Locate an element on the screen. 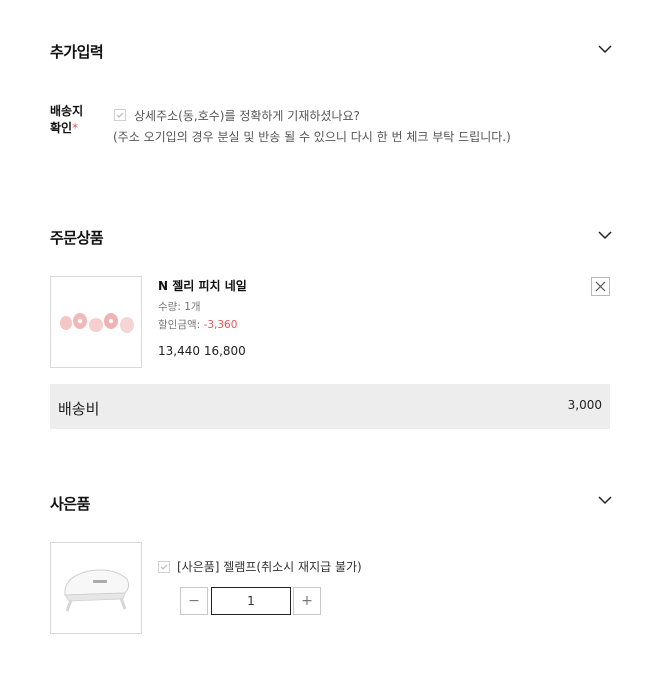 This screenshot has height=675, width=666. nail-lamp-image is located at coordinates (97, 590).